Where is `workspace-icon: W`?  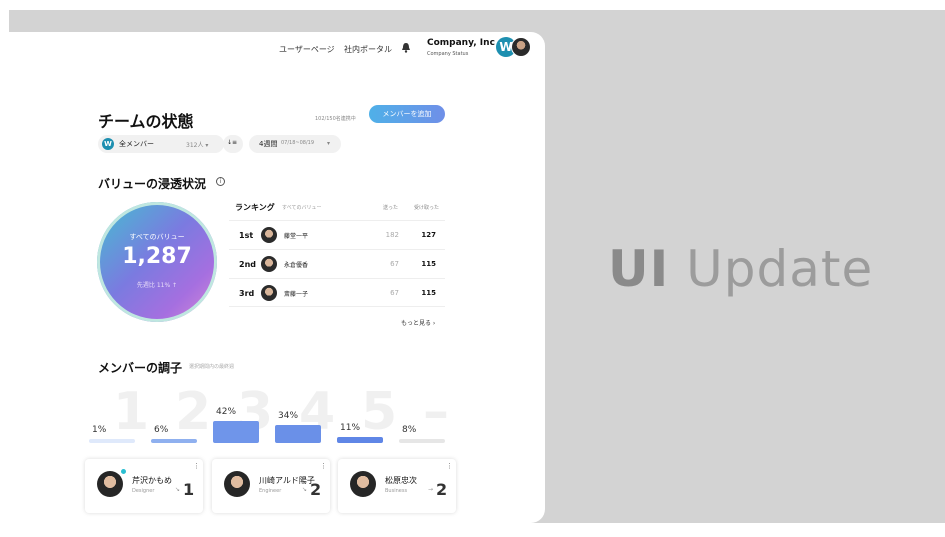
workspace-icon: W is located at coordinates (108, 144).